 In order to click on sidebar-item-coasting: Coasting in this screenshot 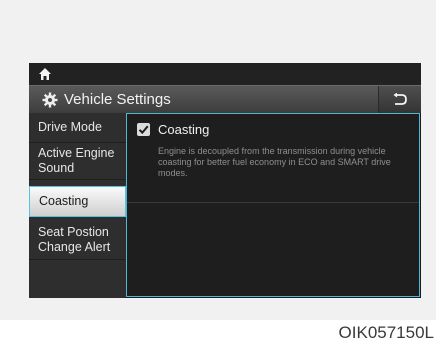, I will do `click(77, 201)`.